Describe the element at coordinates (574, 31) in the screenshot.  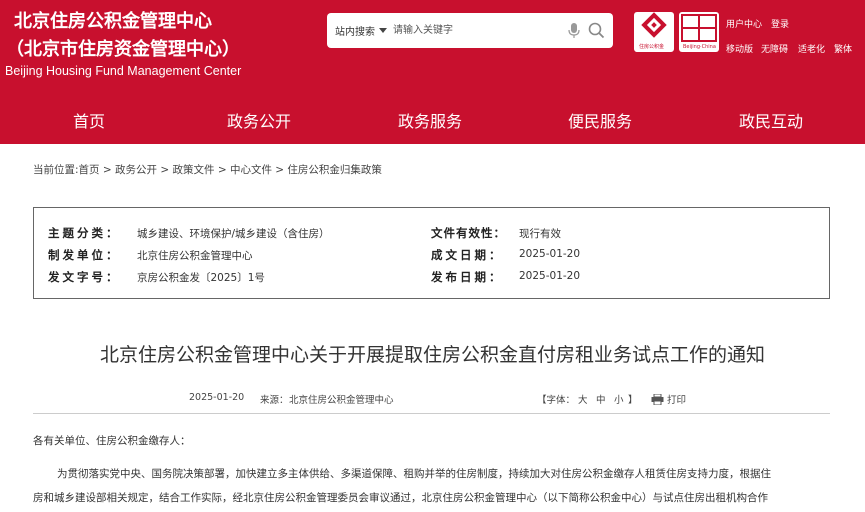
I see `microphone-icon` at that location.